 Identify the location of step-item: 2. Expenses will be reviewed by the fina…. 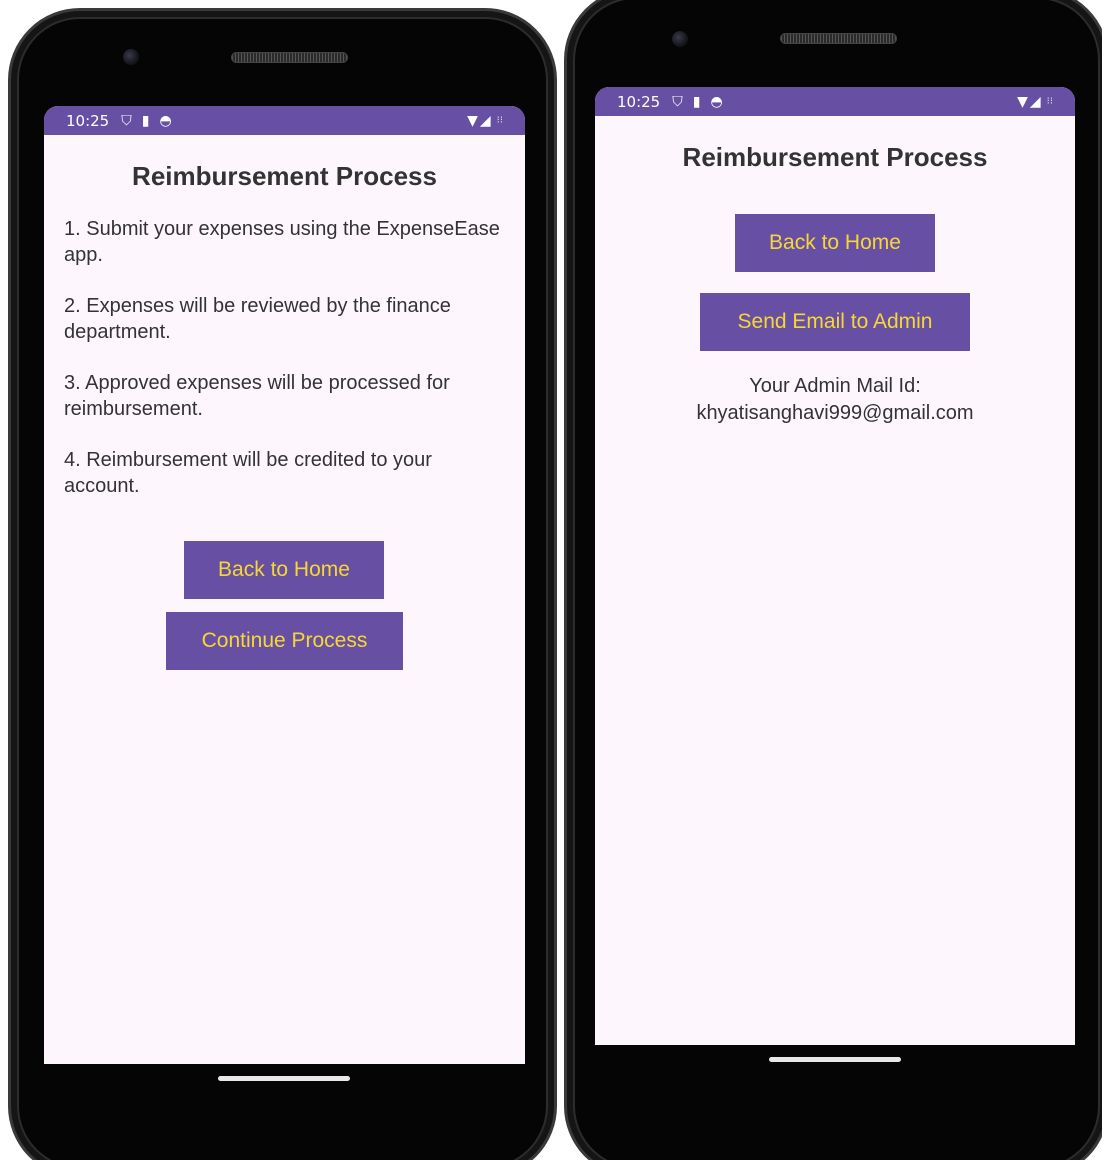
(257, 319).